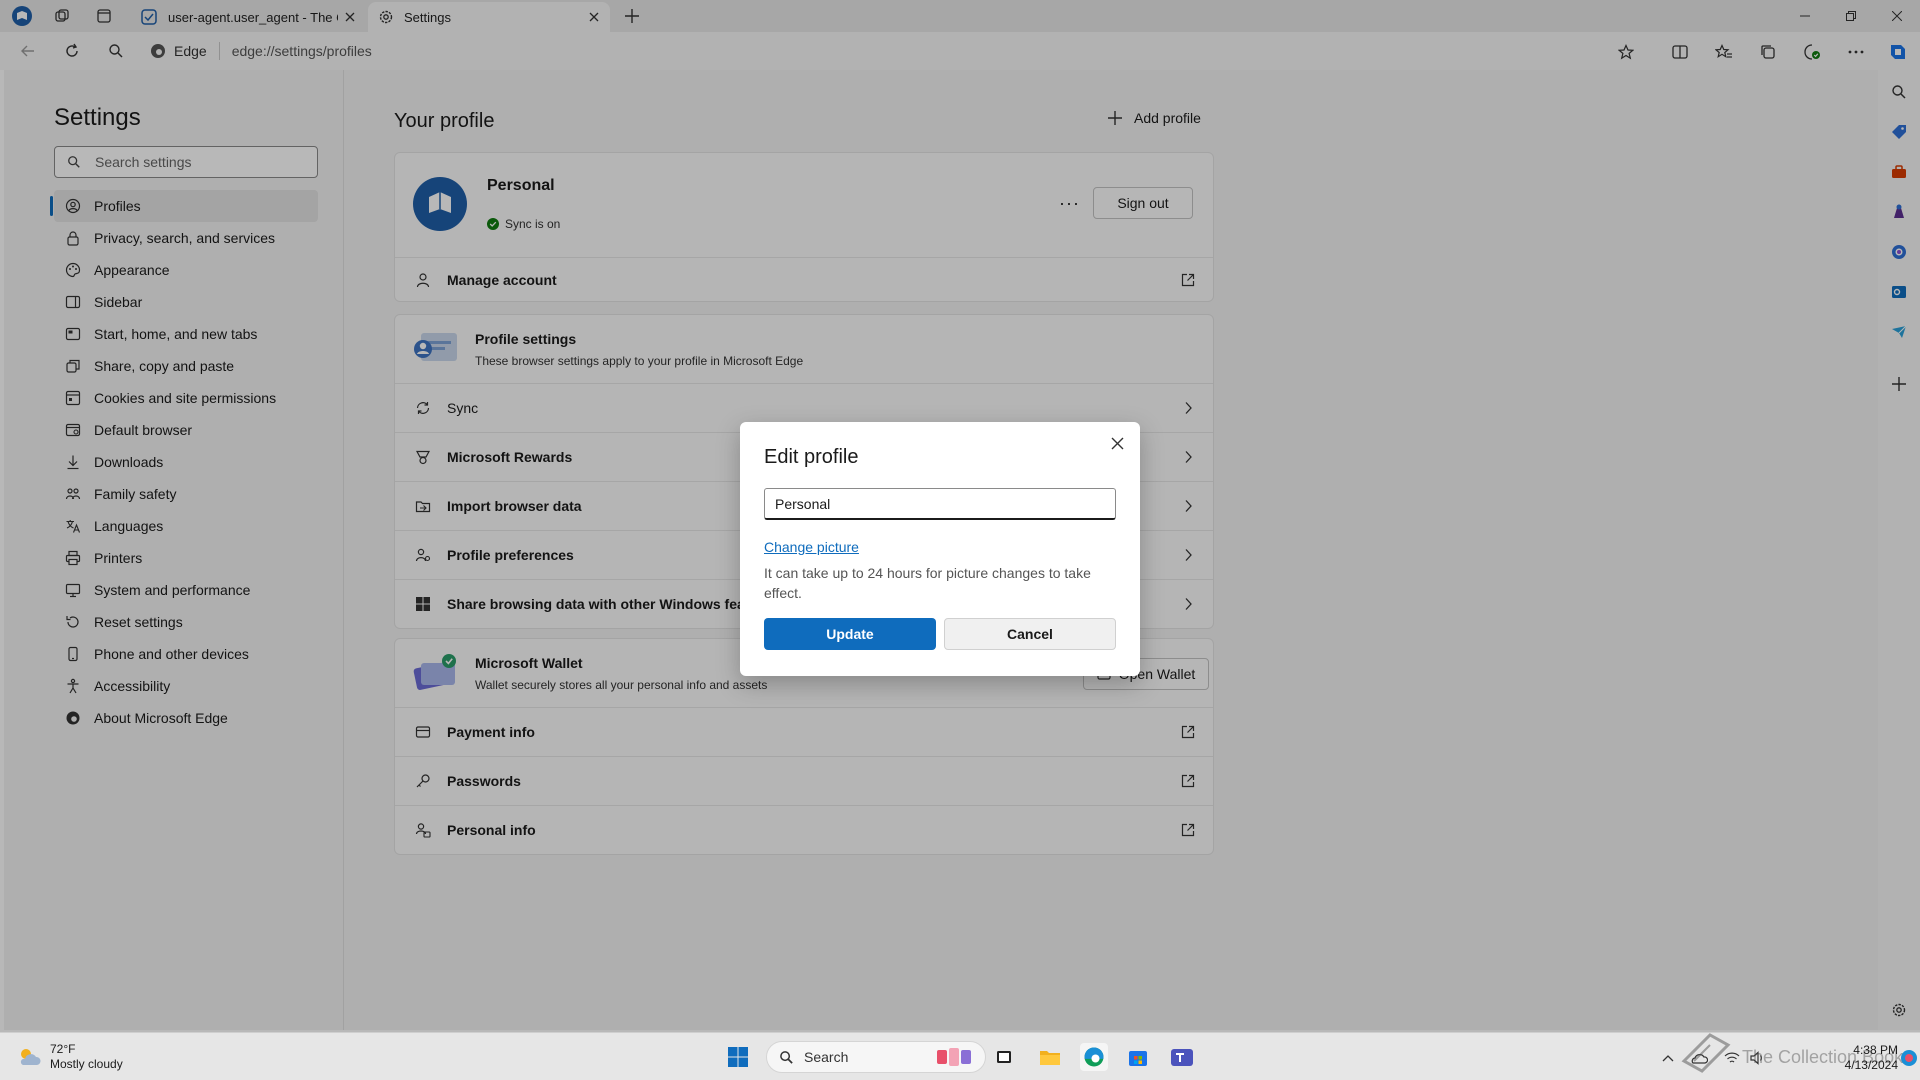 Image resolution: width=1920 pixels, height=1080 pixels. Describe the element at coordinates (1094, 1057) in the screenshot. I see `edge-taskbar-icon` at that location.